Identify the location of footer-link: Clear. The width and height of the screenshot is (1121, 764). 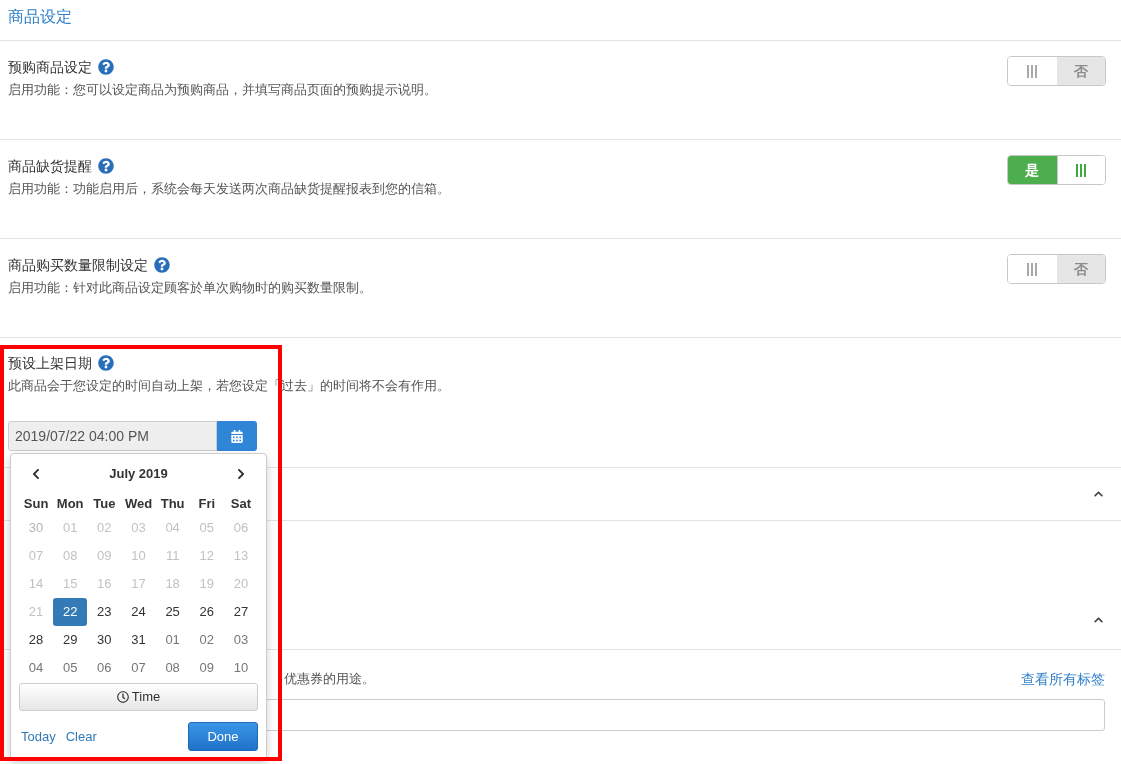
(81, 736).